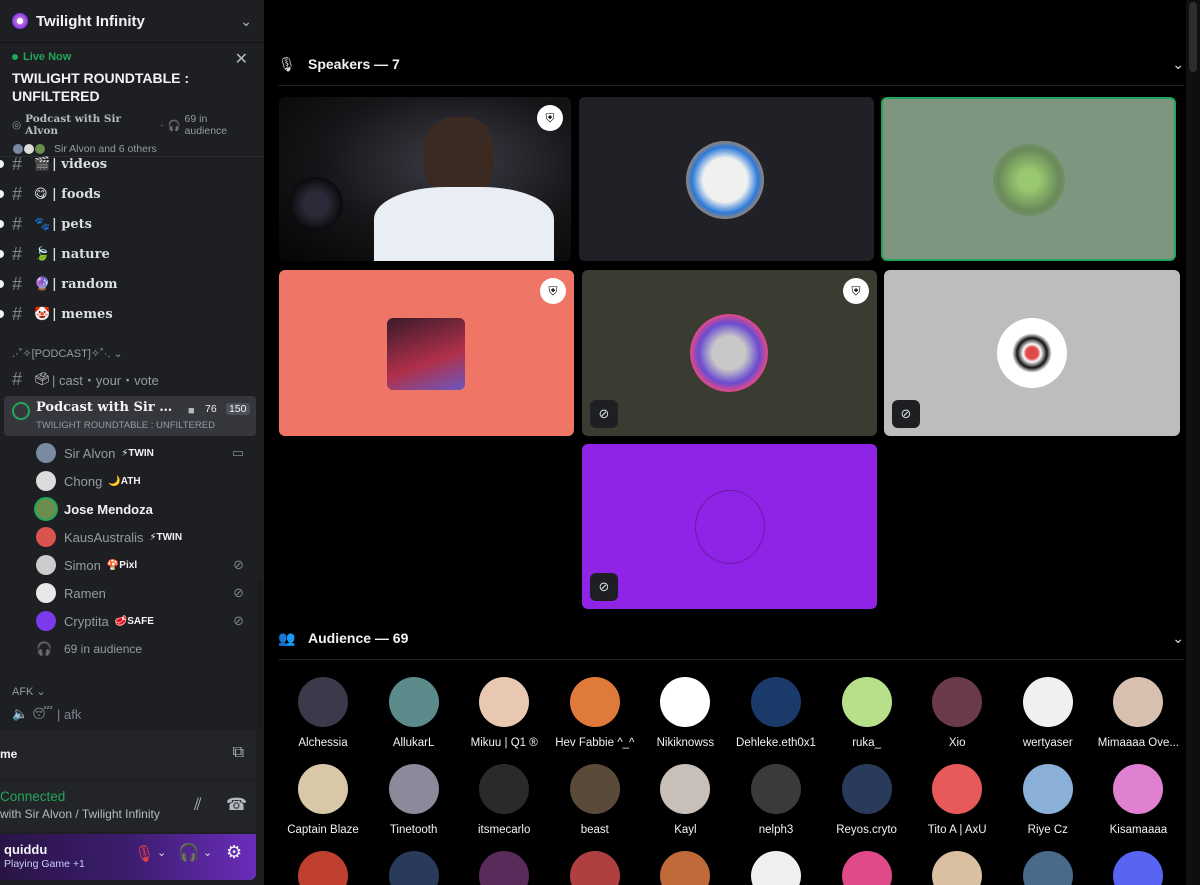  I want to click on stage-user: KausAustralis ⚡TWIN, so click(146, 537).